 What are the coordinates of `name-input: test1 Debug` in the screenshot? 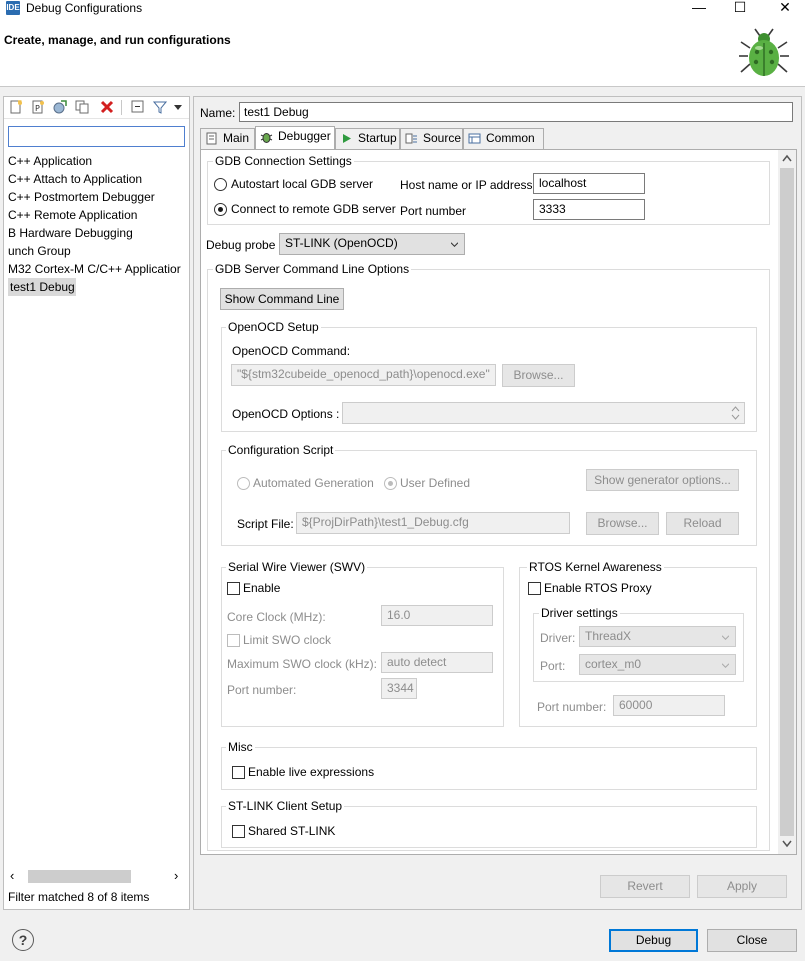 It's located at (516, 112).